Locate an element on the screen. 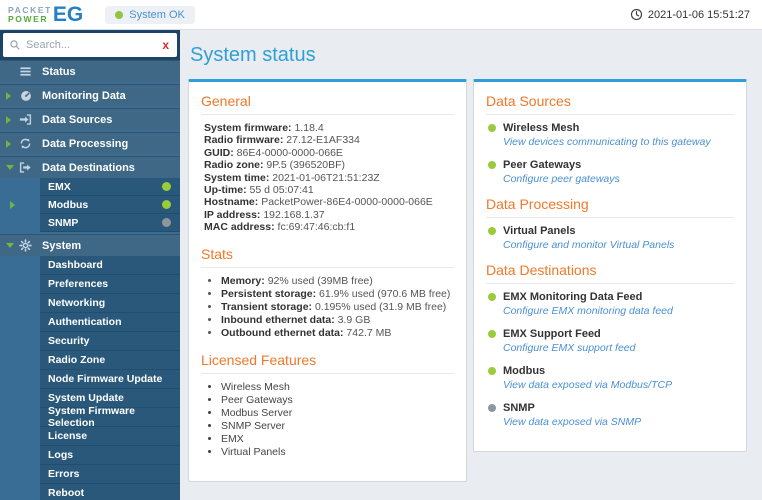 This screenshot has height=500, width=762. kv-row: System firmware: 1.18.4 is located at coordinates (264, 128).